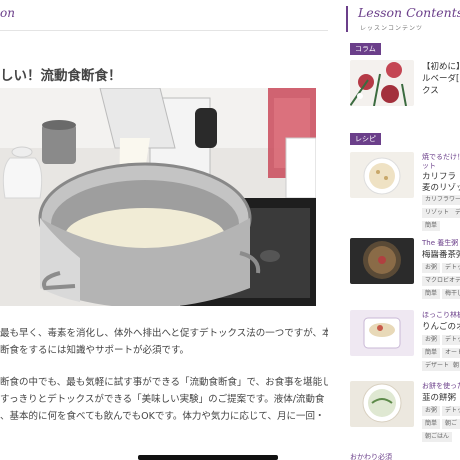 This screenshot has width=460, height=460. I want to click on title-divider, so click(164, 30).